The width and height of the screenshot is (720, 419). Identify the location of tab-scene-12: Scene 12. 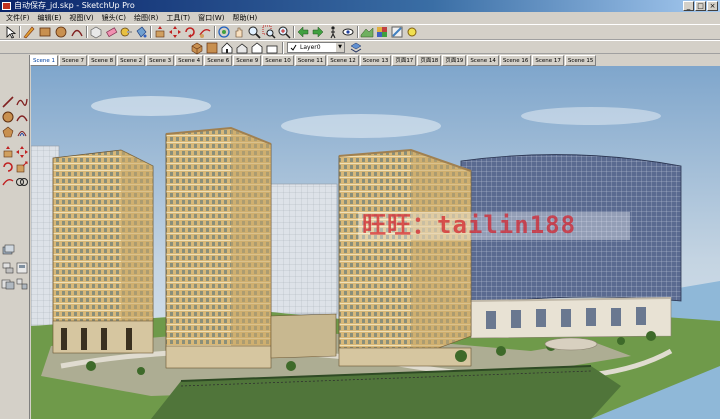
(343, 60).